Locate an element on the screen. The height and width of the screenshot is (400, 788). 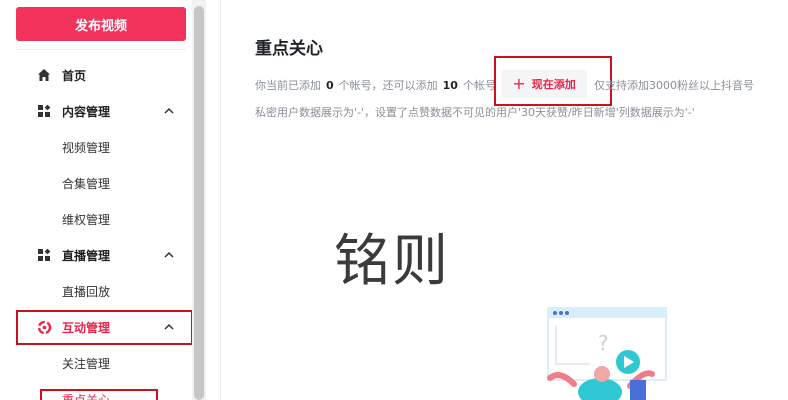
home-icon is located at coordinates (44, 75).